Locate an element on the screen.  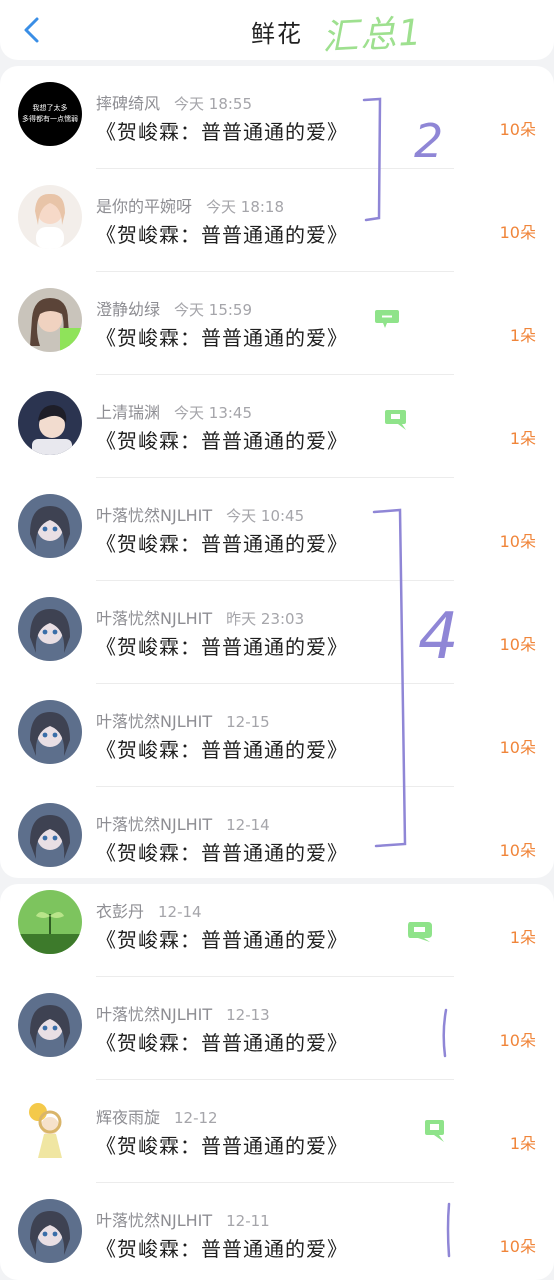
list-item: 澄静幼绿 今天 15:59 《贺峻霖：普普通通的爱》 1朵 is located at coordinates (277, 323).